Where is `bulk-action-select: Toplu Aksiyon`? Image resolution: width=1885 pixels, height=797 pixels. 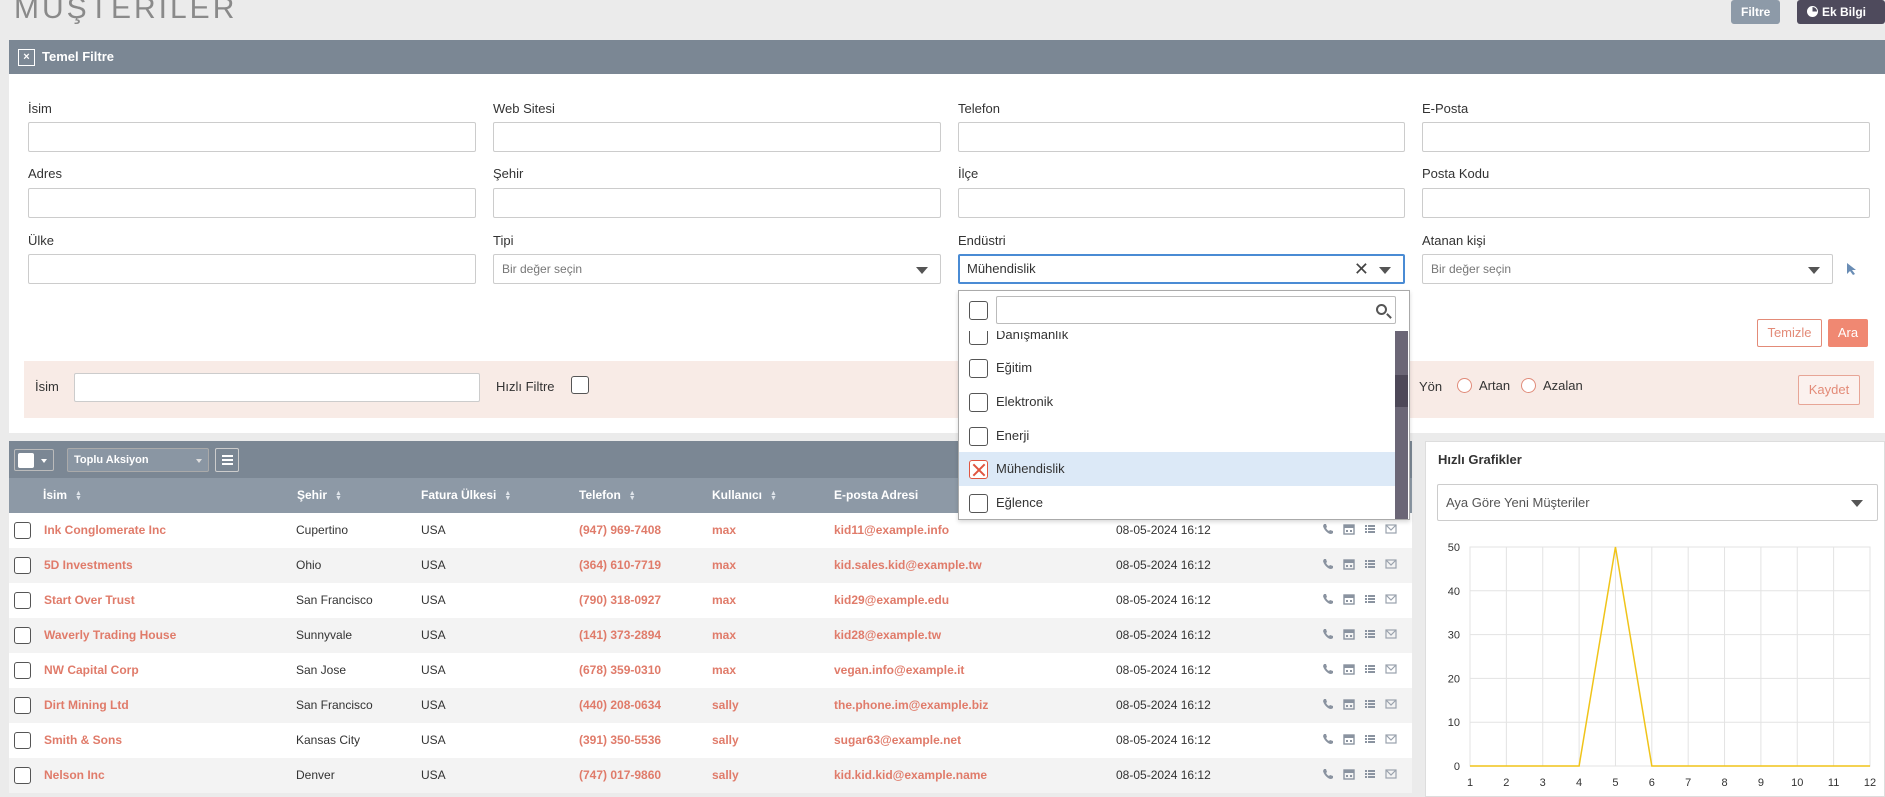 bulk-action-select: Toplu Aksiyon is located at coordinates (138, 460).